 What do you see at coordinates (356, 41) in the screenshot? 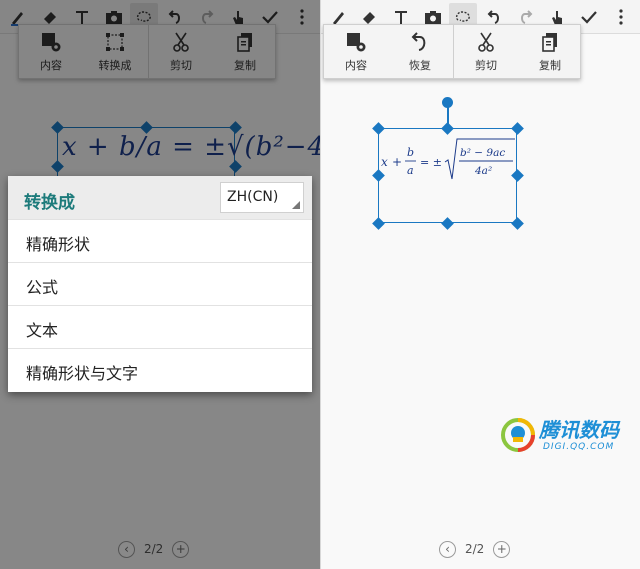
I see `content-icon` at bounding box center [356, 41].